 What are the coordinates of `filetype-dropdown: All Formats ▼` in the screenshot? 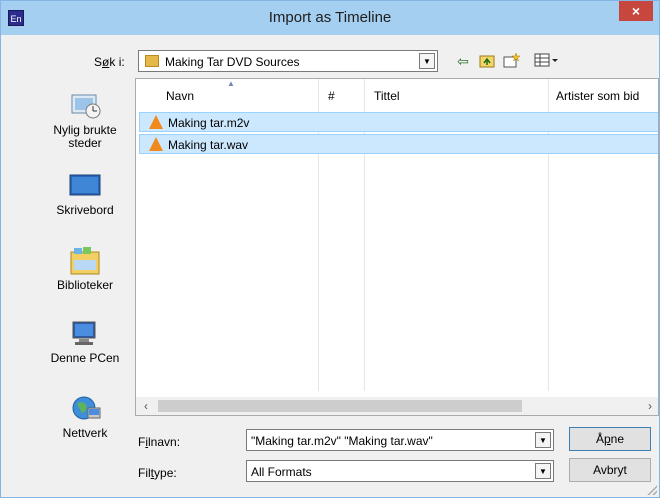 It's located at (400, 471).